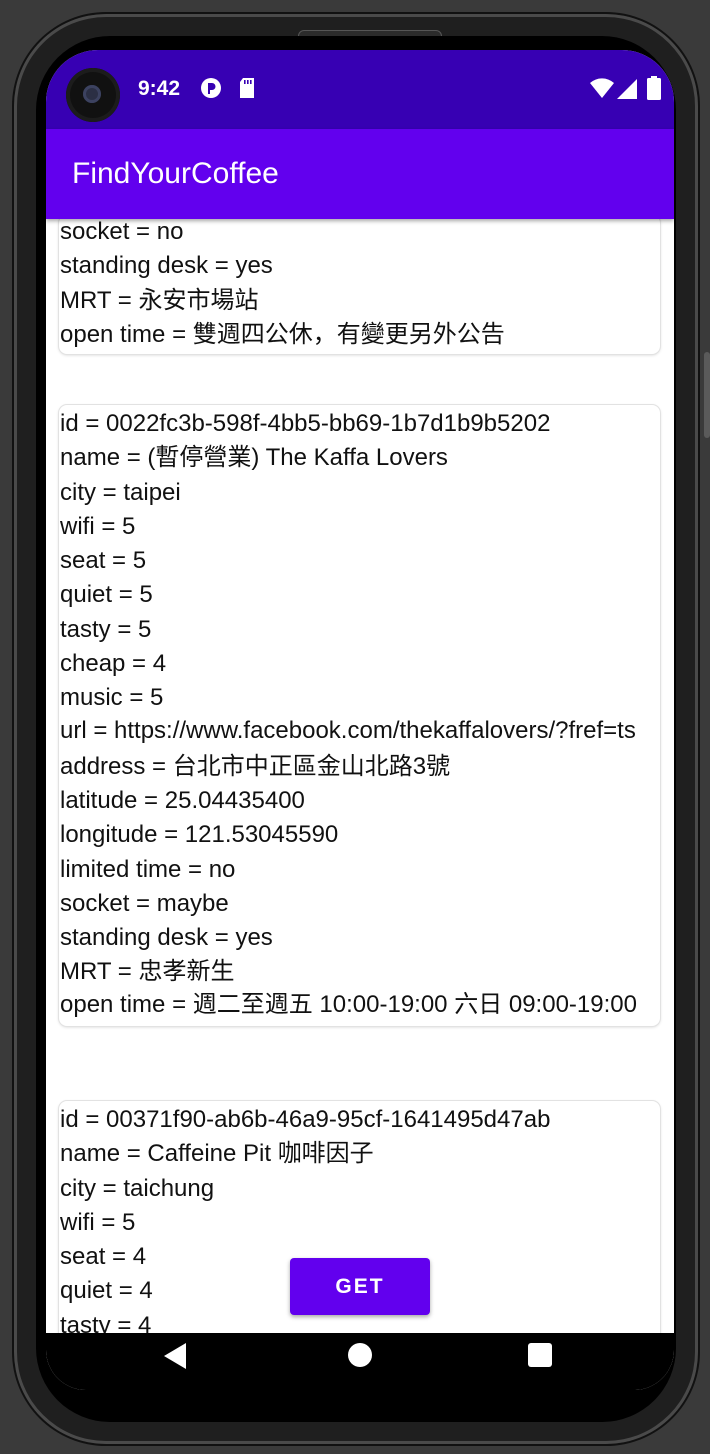 The height and width of the screenshot is (1454, 710). Describe the element at coordinates (360, 89) in the screenshot. I see `status-bar: 9:42` at that location.